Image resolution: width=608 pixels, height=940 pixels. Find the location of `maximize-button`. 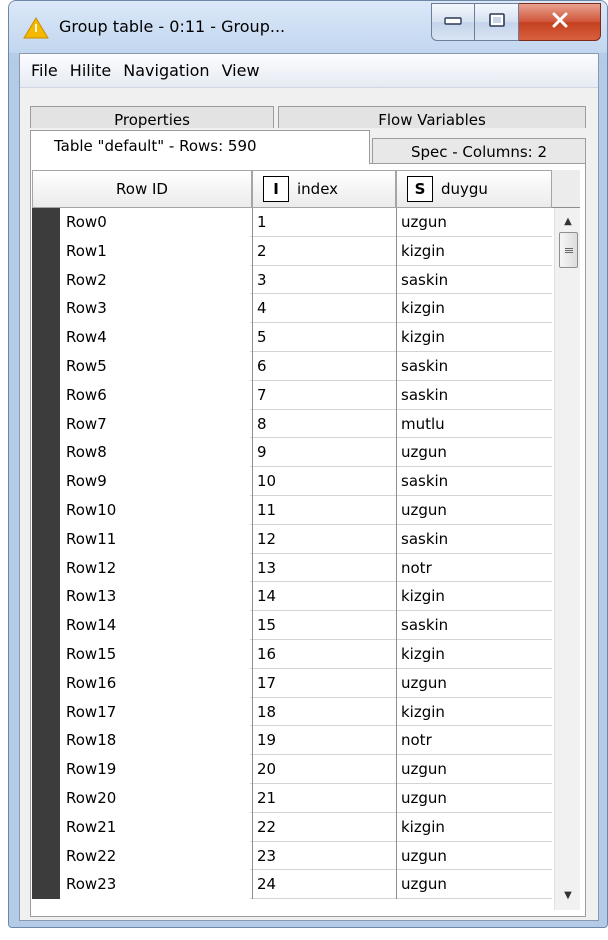

maximize-button is located at coordinates (497, 22).